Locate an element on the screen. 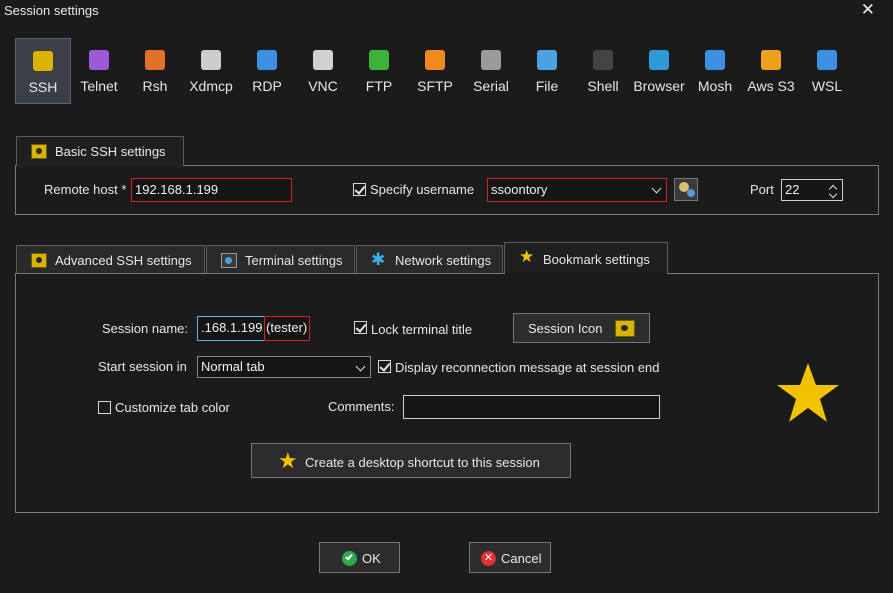 The height and width of the screenshot is (593, 893). session-type-label: Telnet is located at coordinates (99, 86).